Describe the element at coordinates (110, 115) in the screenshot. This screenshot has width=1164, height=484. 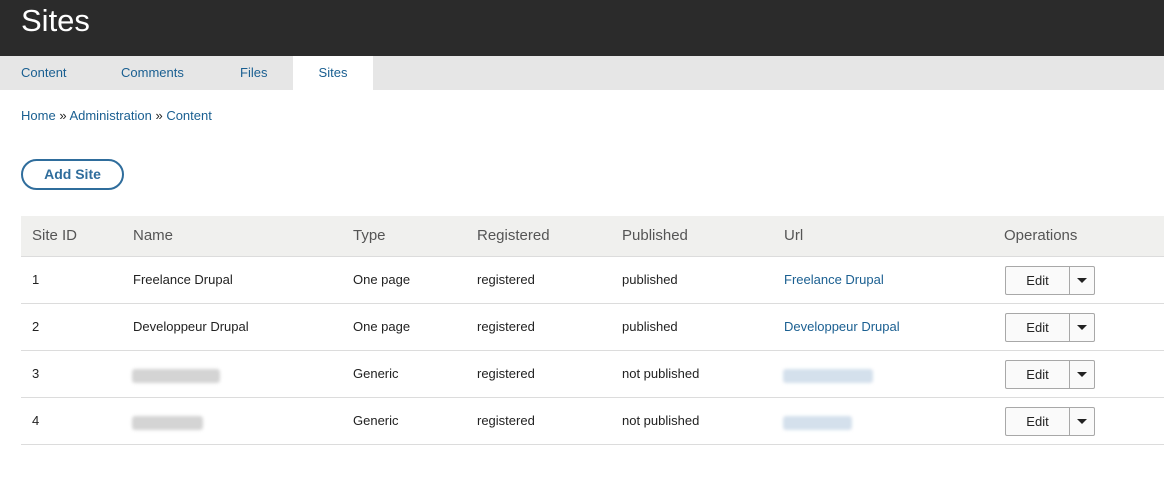
I see `breadcrumb-administration-link: Administration` at that location.